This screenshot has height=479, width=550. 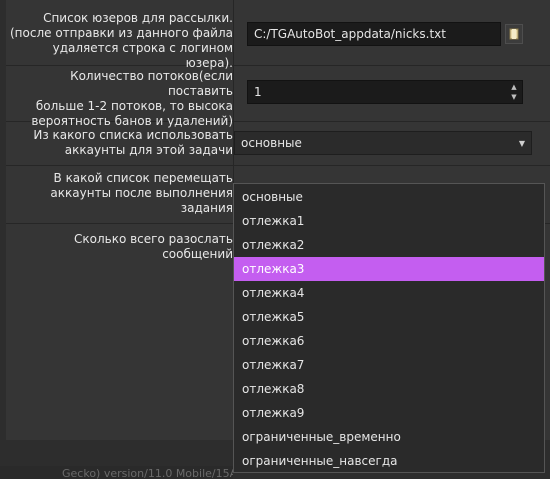 What do you see at coordinates (383, 143) in the screenshot?
I see `source-list-combobox: основные ▼` at bounding box center [383, 143].